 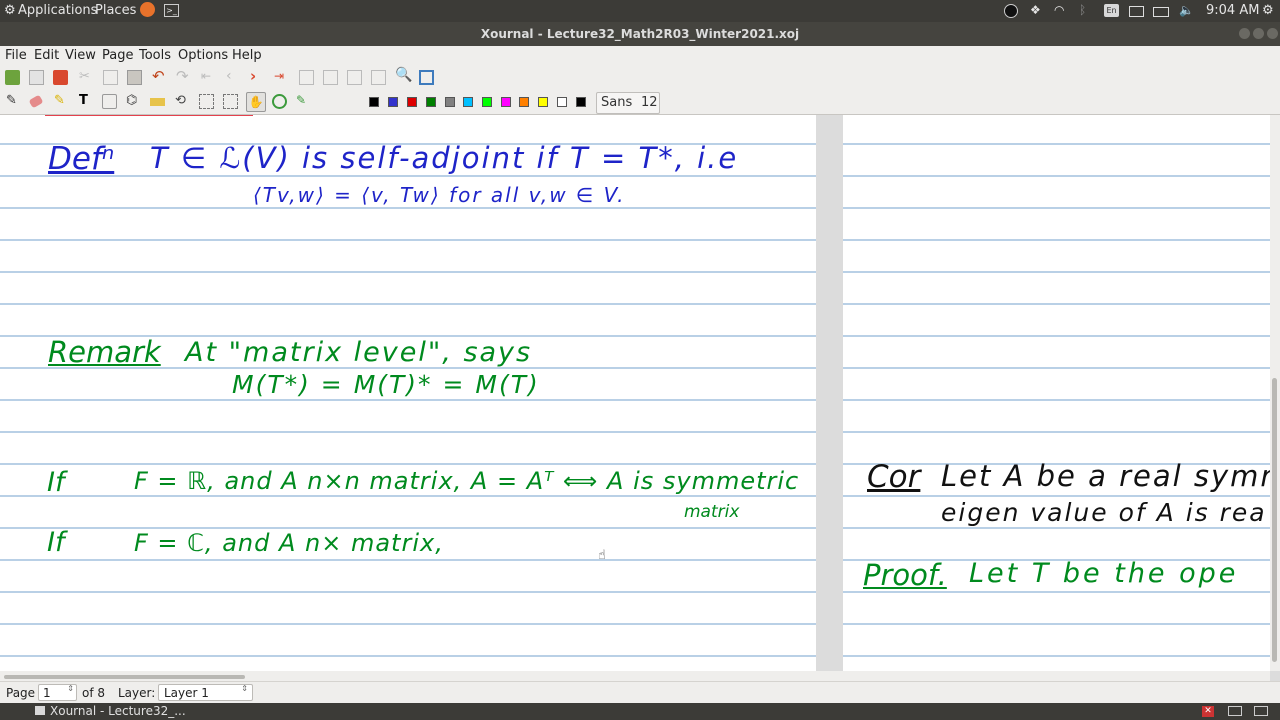 What do you see at coordinates (393, 102) in the screenshot?
I see `color-blue` at bounding box center [393, 102].